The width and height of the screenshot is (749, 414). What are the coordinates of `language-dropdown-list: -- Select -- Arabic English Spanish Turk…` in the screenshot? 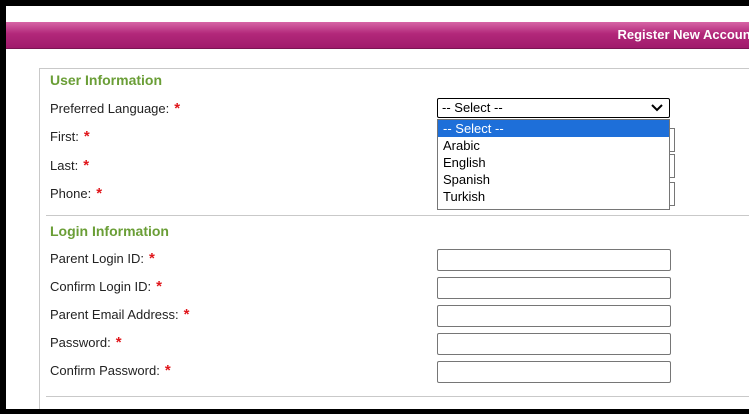 It's located at (553, 164).